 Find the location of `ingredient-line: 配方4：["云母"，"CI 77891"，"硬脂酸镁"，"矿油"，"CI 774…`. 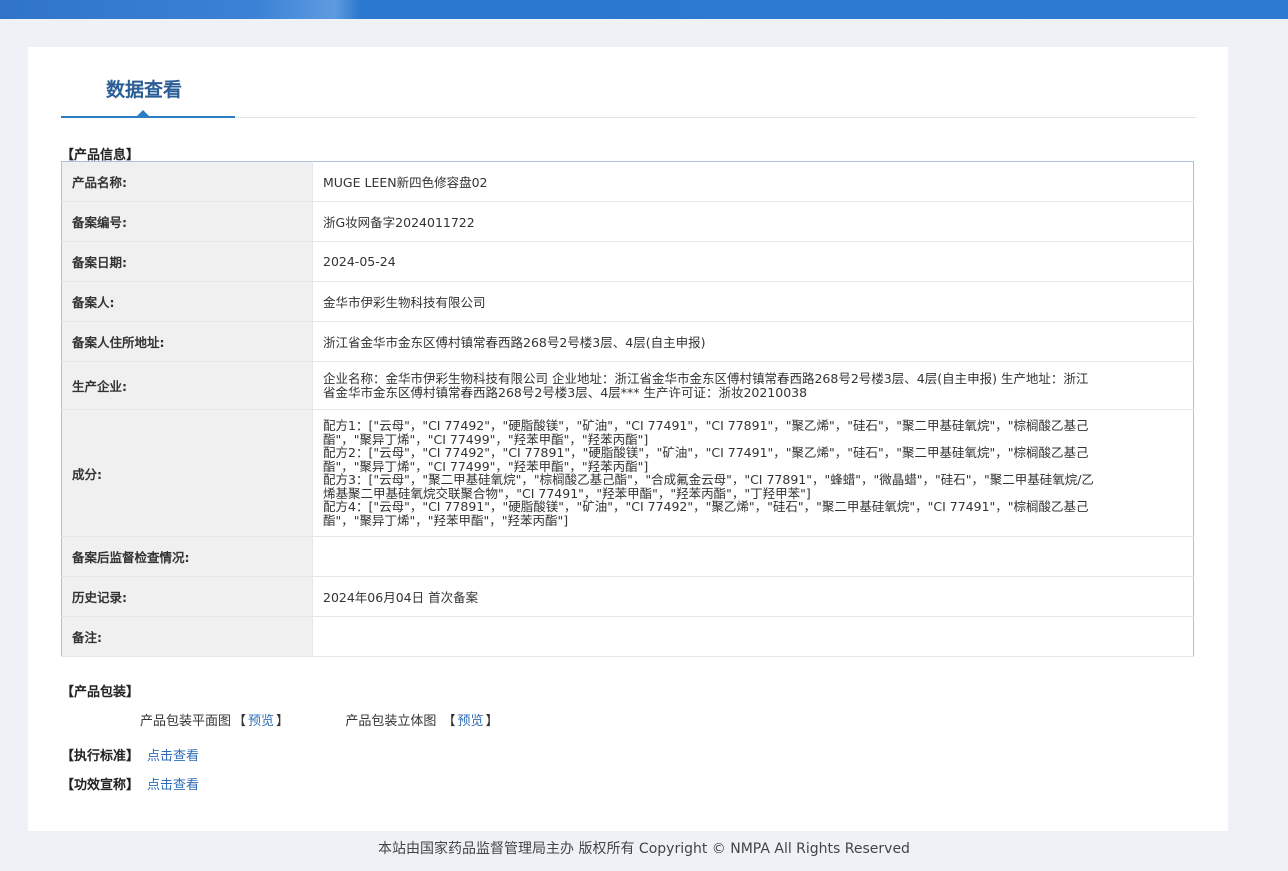

ingredient-line: 配方4：["云母"，"CI 77891"，"硬脂酸镁"，"矿油"，"CI 774… is located at coordinates (706, 506).